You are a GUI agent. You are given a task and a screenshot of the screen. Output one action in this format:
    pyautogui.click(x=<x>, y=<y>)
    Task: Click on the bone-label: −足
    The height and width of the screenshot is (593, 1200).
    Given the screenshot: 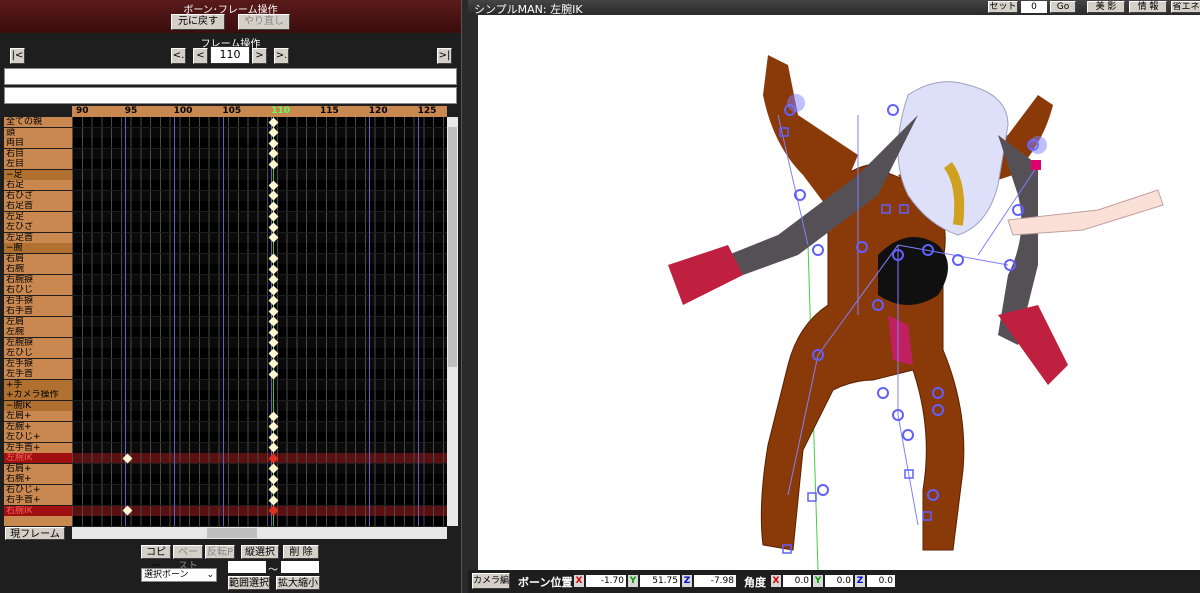 What is the action you would take?
    pyautogui.click(x=38, y=174)
    